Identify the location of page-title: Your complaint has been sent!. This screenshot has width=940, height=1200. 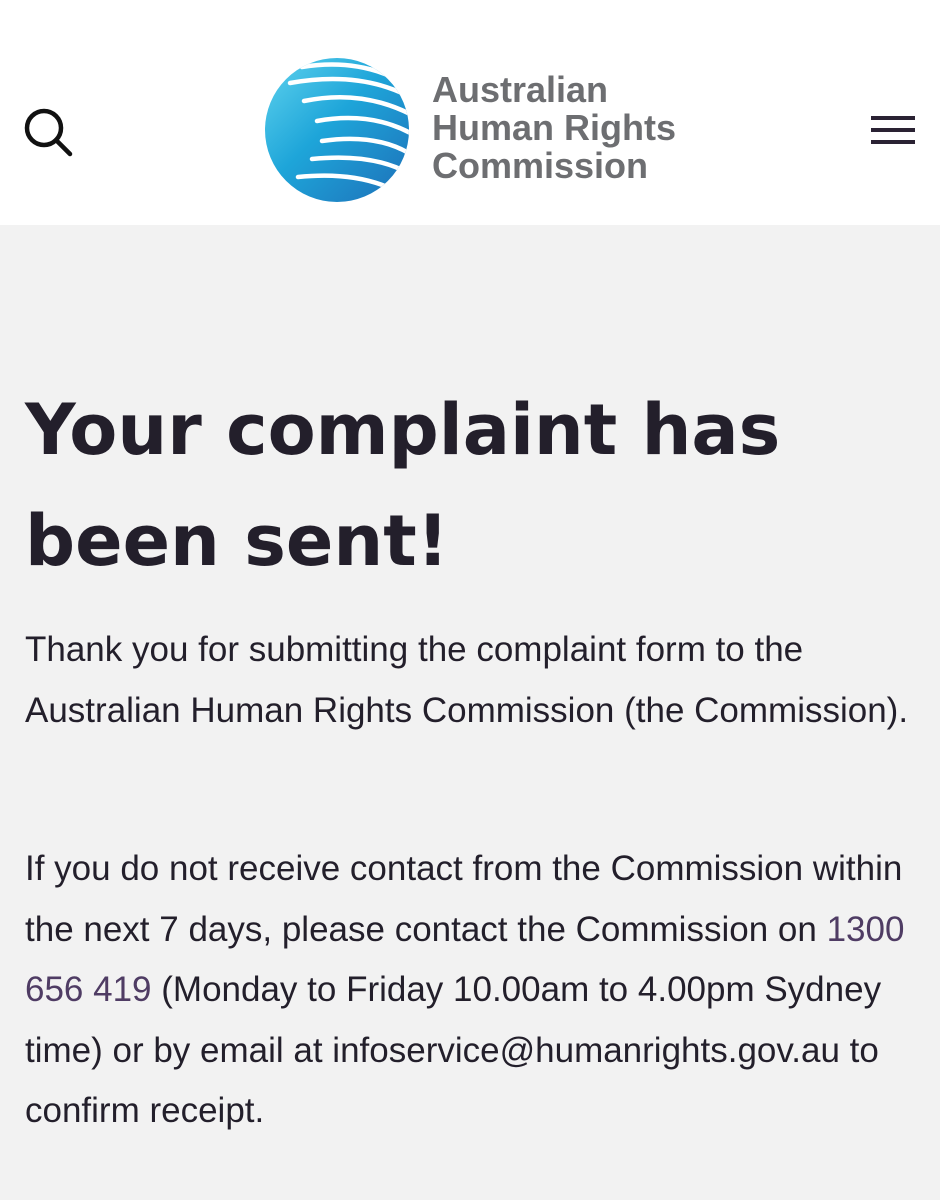
(403, 485).